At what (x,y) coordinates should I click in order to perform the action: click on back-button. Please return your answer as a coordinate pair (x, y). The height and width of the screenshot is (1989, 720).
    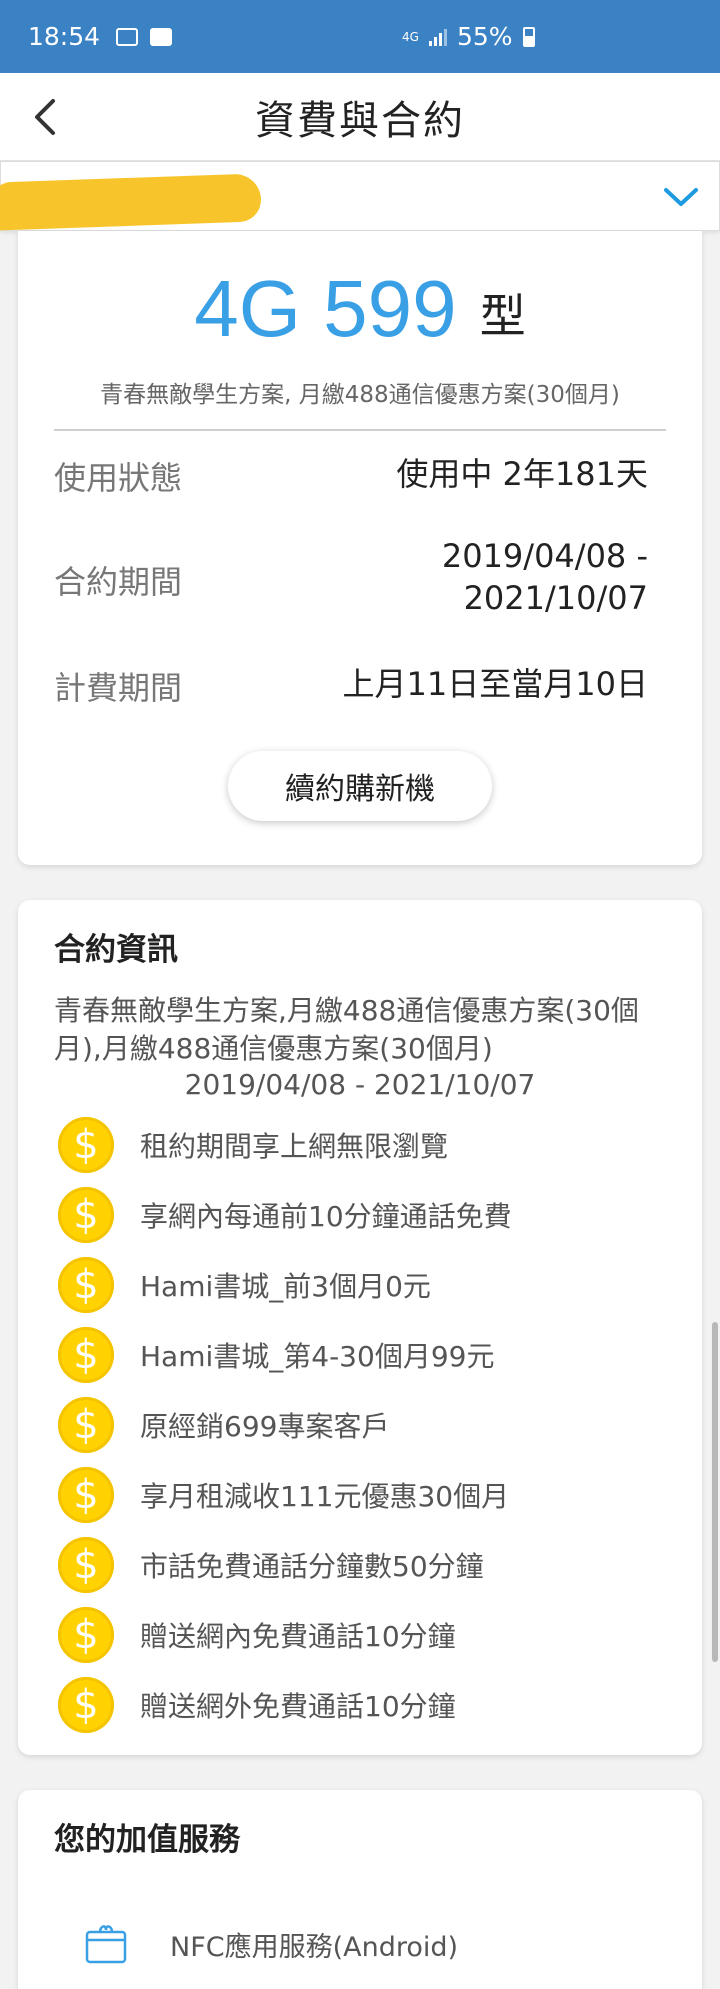
    Looking at the image, I should click on (44, 117).